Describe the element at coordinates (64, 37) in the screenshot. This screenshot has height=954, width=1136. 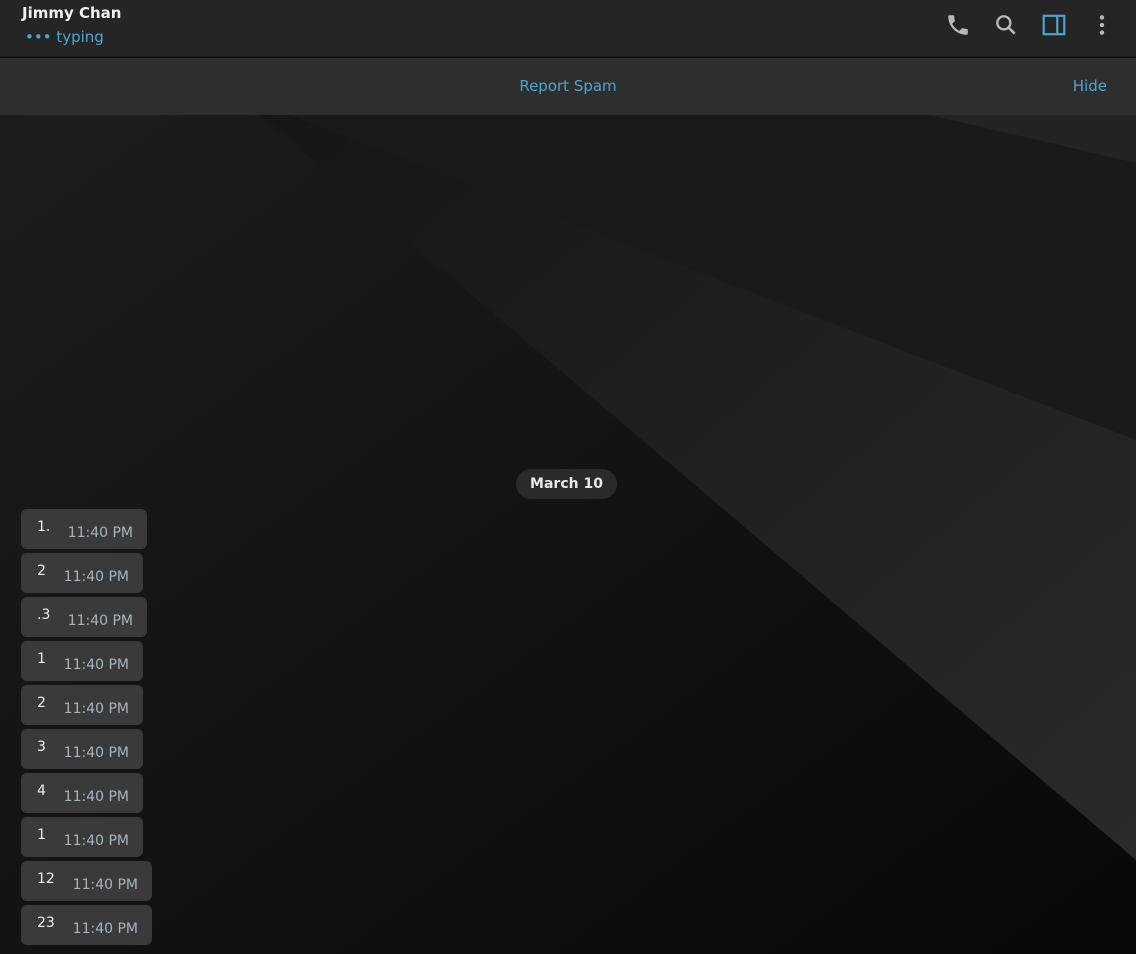
I see `typing-status: ••• typing` at that location.